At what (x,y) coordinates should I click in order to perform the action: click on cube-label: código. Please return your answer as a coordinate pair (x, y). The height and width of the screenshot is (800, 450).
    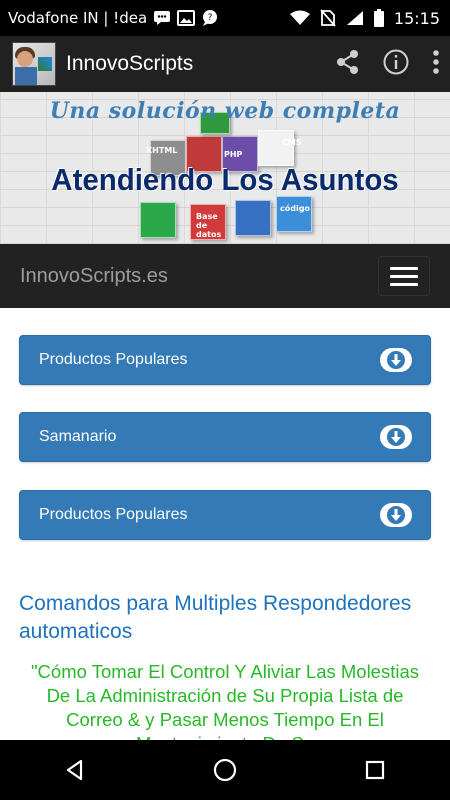
    Looking at the image, I should click on (295, 208).